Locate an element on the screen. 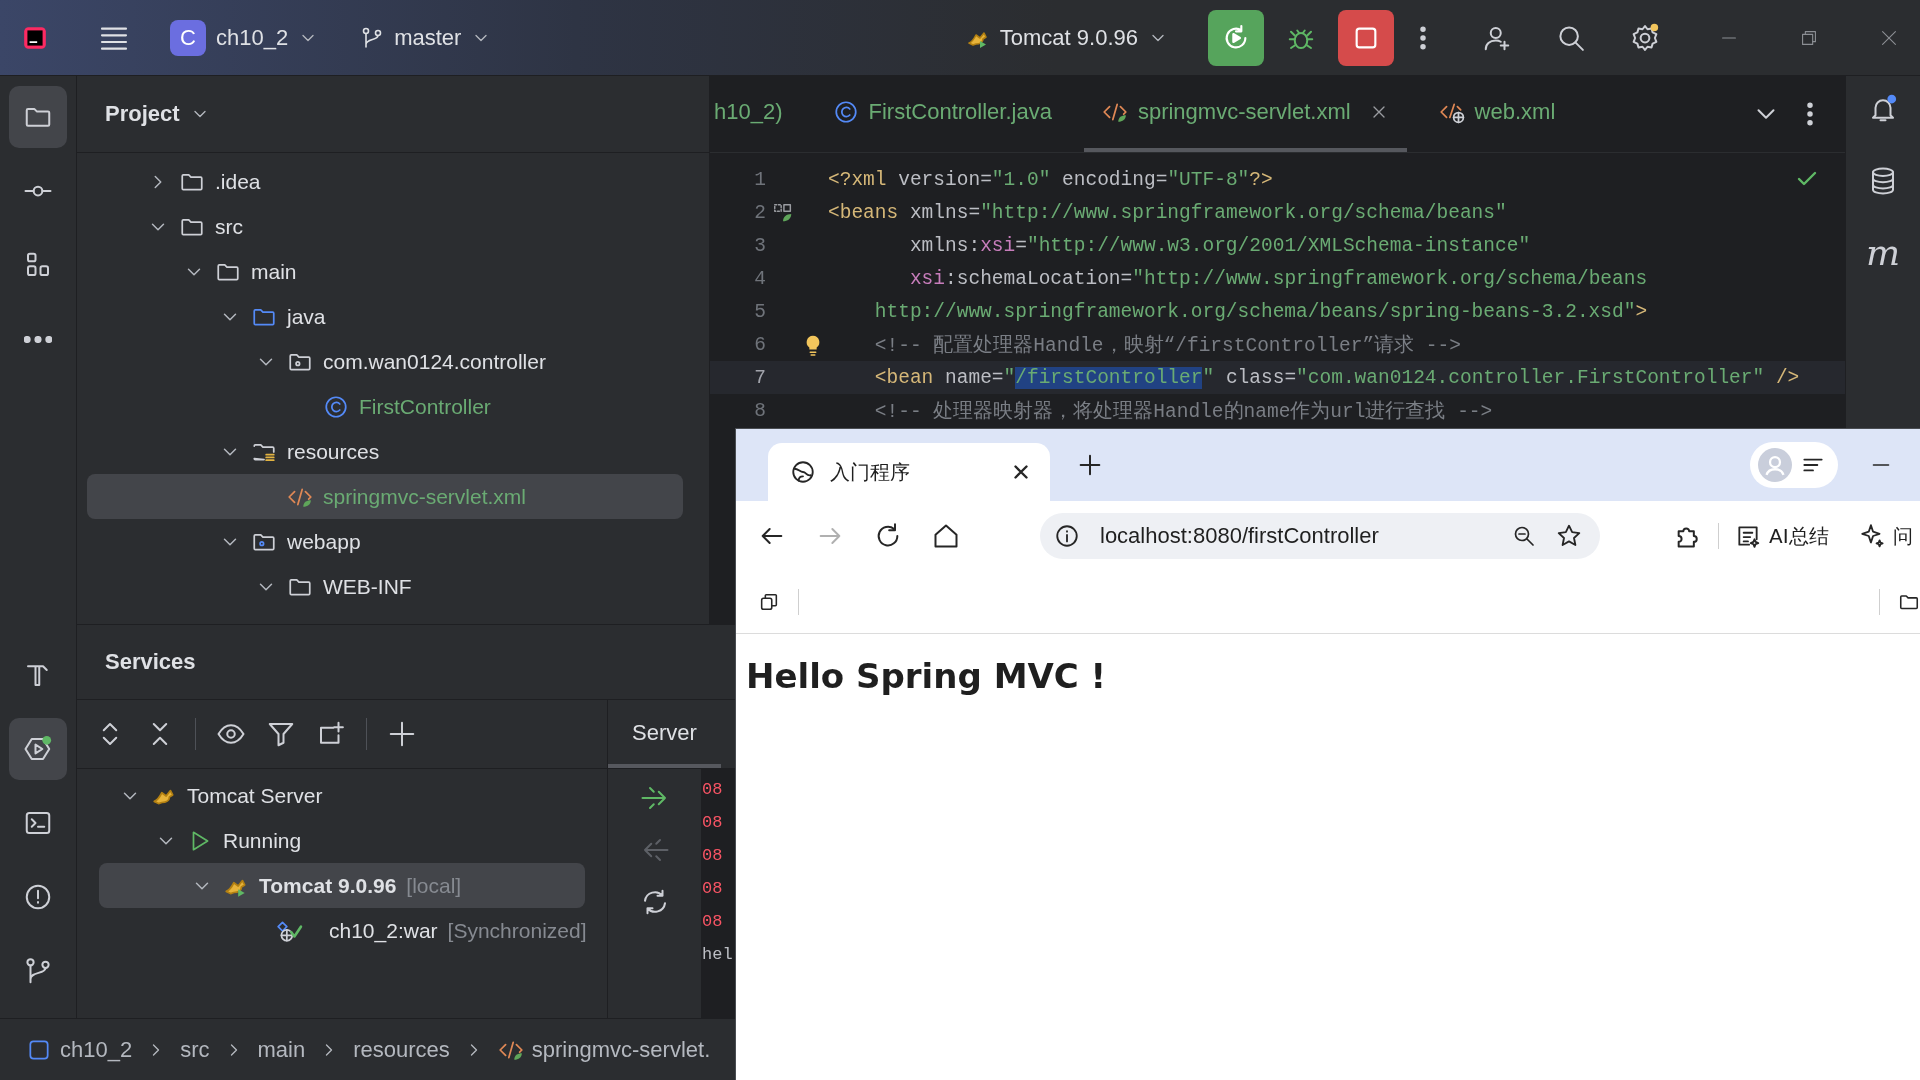 This screenshot has height=1080, width=1920. page-heading: Hello Spring MVC ! is located at coordinates (926, 676).